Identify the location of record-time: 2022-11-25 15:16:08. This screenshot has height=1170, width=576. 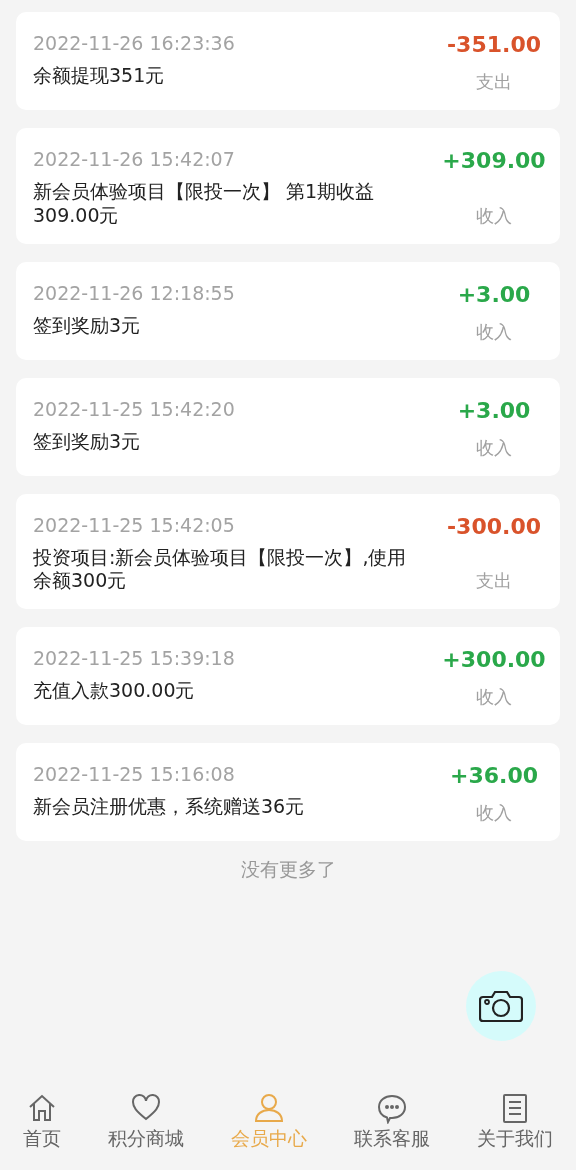
(134, 774).